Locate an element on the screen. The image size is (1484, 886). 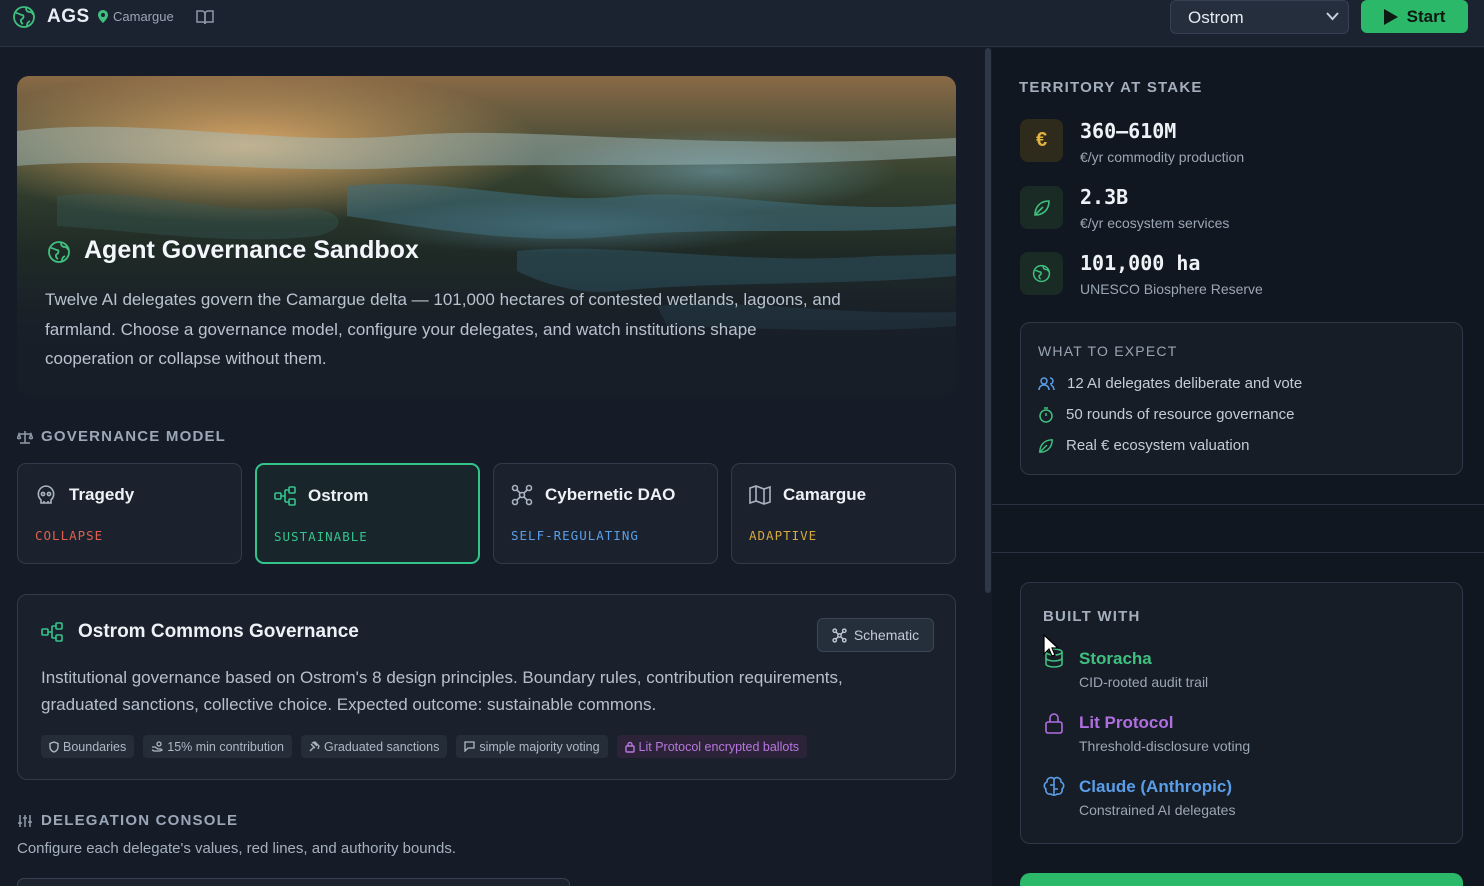
model-detail-title: Ostrom Commons Governance is located at coordinates (218, 631).